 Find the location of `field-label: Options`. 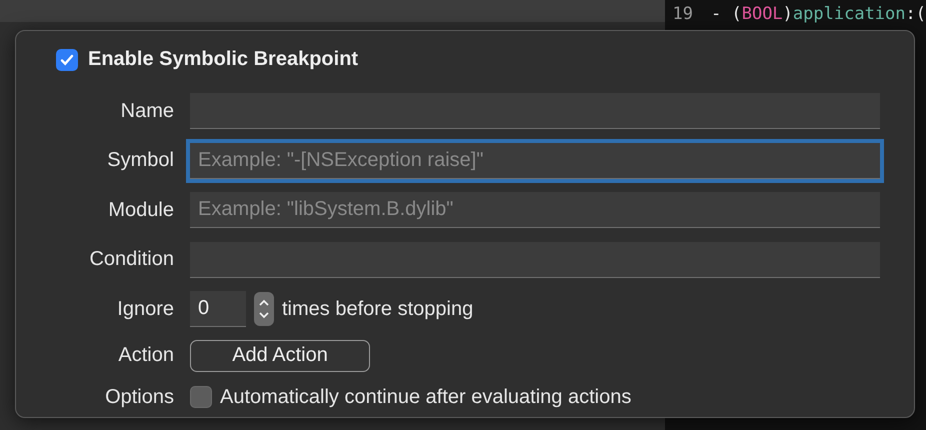

field-label: Options is located at coordinates (139, 397).